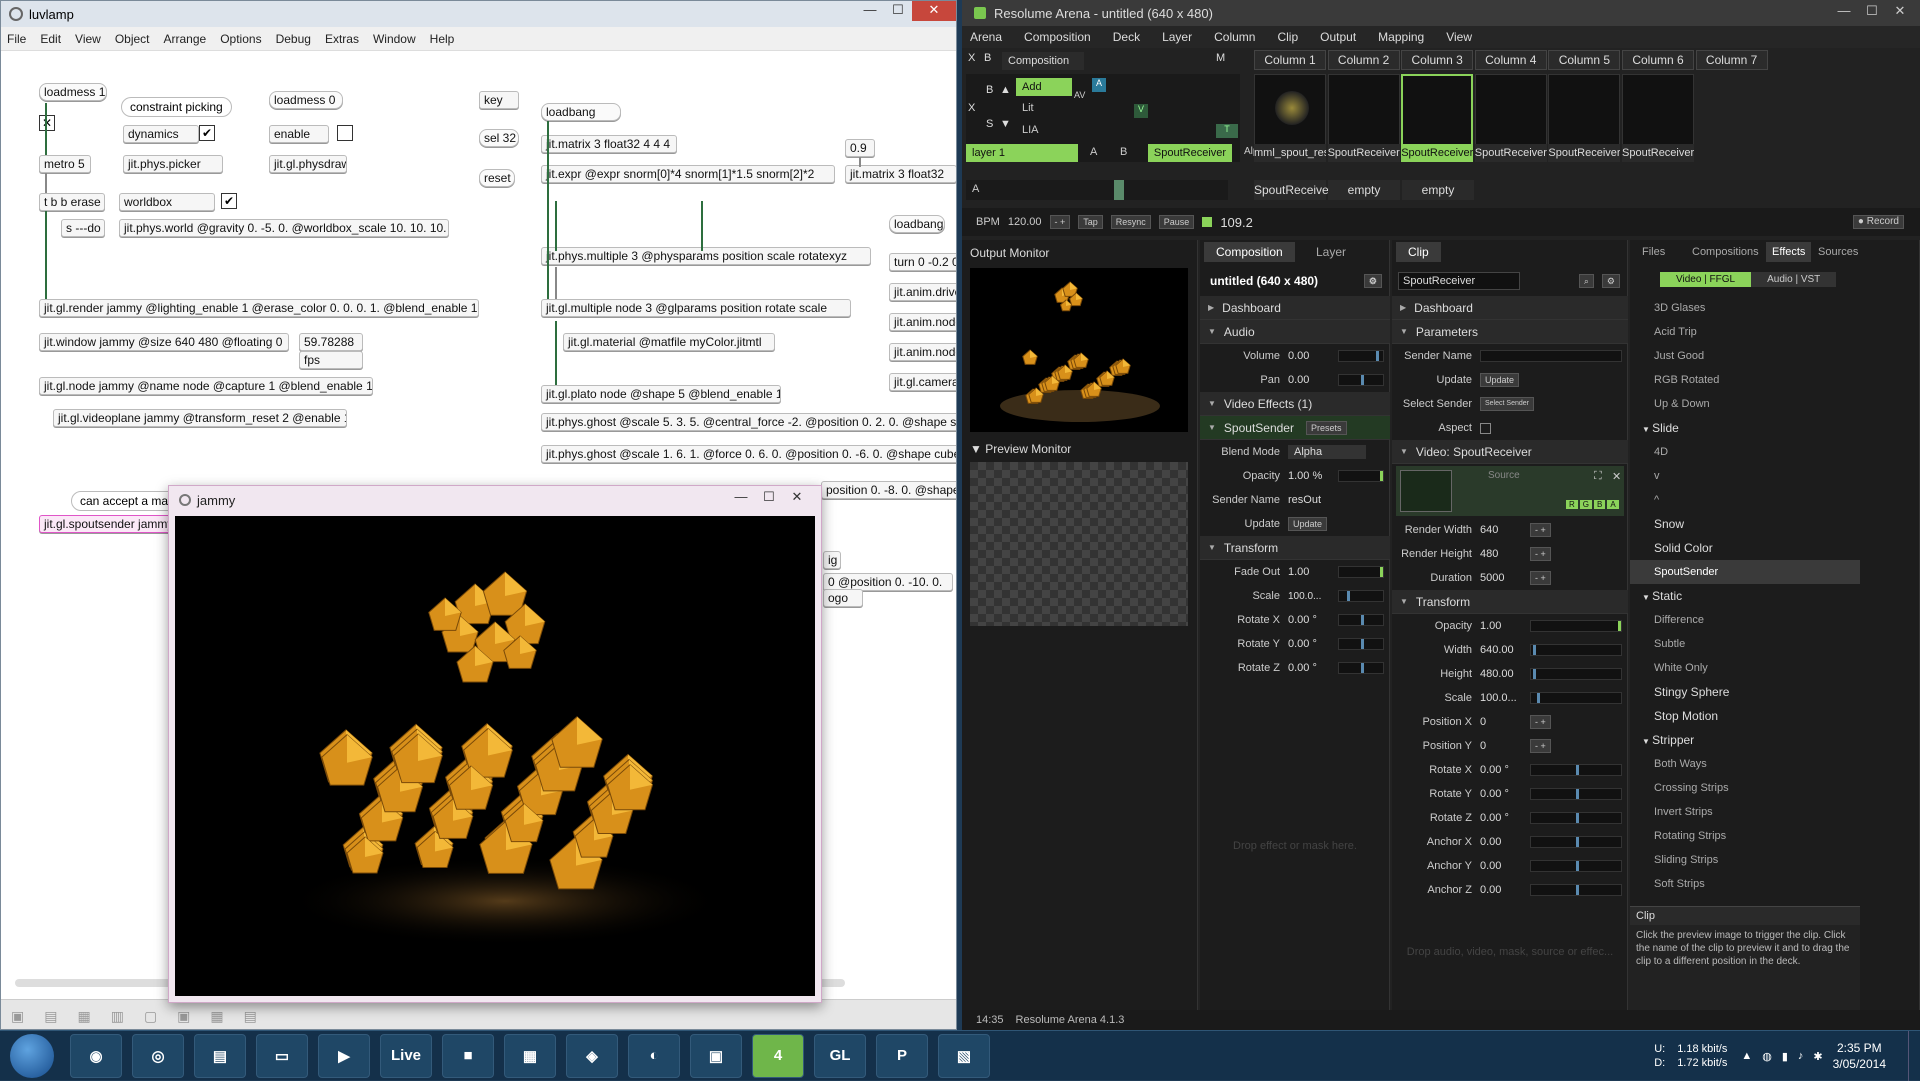  Describe the element at coordinates (1540, 530) in the screenshot. I see `clip-rw-stepper: - +` at that location.